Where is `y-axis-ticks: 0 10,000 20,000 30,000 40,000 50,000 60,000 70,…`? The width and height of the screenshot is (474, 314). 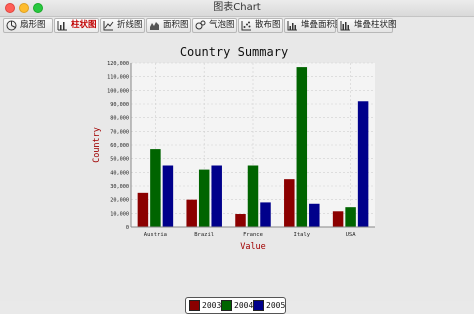 y-axis-ticks: 0 10,000 20,000 30,000 40,000 50,000 60,000 70,… is located at coordinates (118, 146).